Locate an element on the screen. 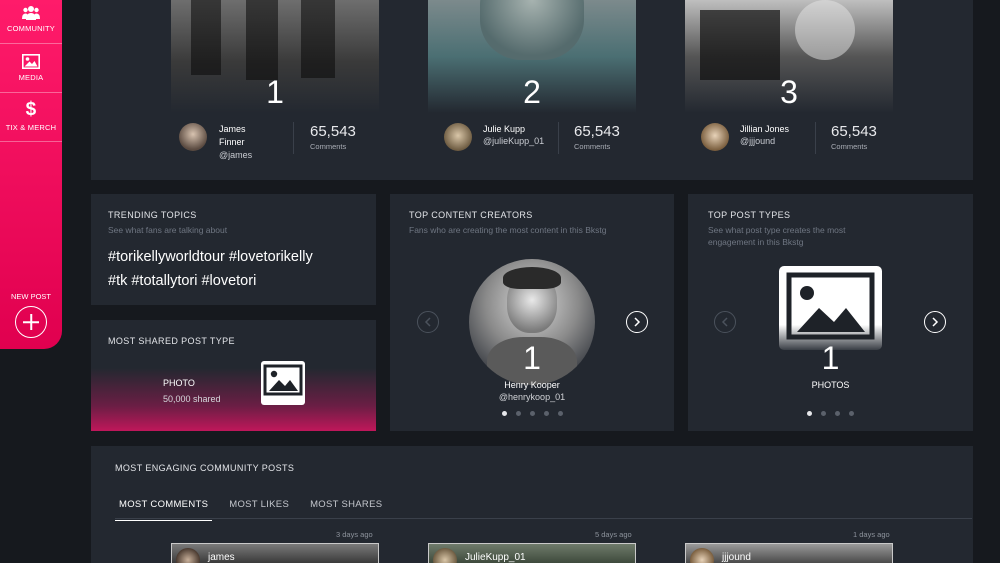  creator-name: James Finner is located at coordinates (232, 135).